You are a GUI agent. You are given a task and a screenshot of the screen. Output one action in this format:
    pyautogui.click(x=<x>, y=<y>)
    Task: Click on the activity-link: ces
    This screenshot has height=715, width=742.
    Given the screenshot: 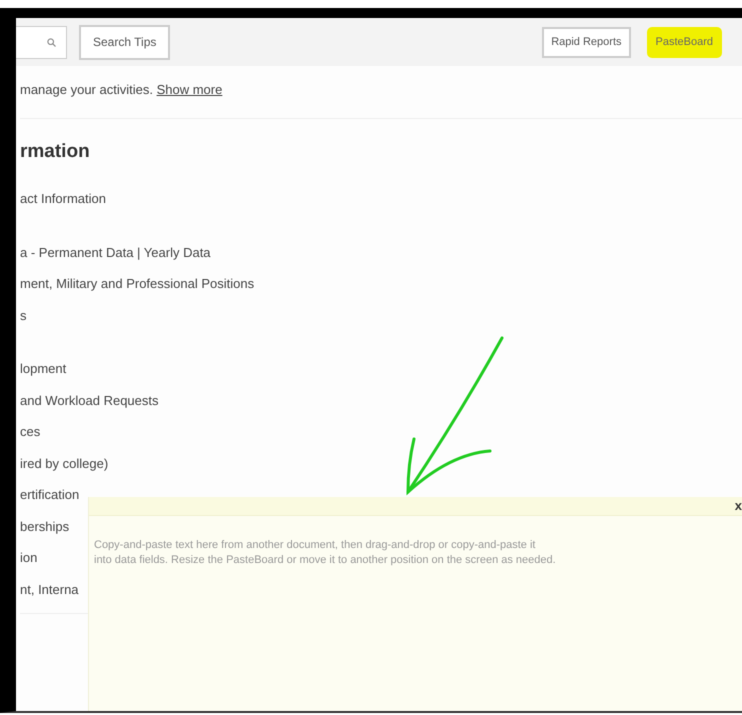 What is the action you would take?
    pyautogui.click(x=30, y=432)
    